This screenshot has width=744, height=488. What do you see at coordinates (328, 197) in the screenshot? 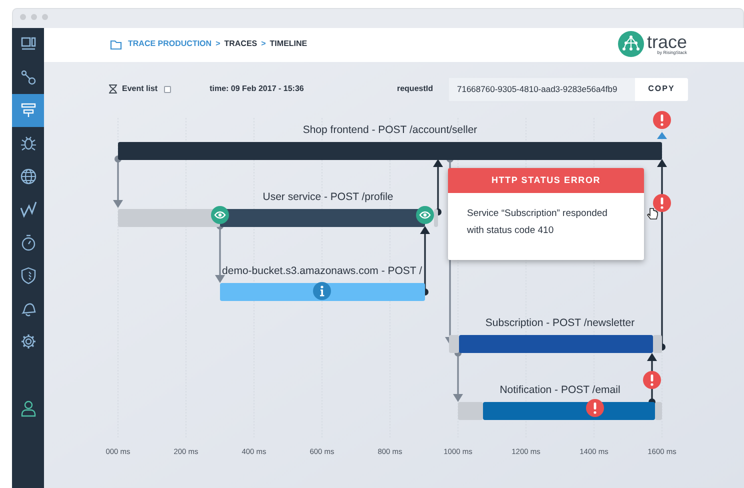
I see `span-label: User service - POST /profile` at bounding box center [328, 197].